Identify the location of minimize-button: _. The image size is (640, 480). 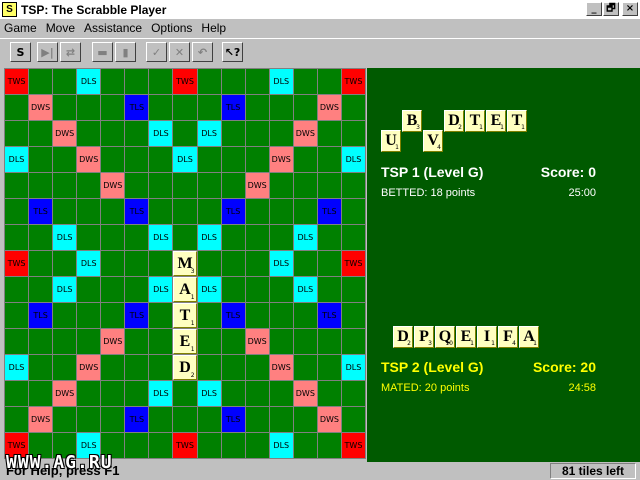
(594, 9).